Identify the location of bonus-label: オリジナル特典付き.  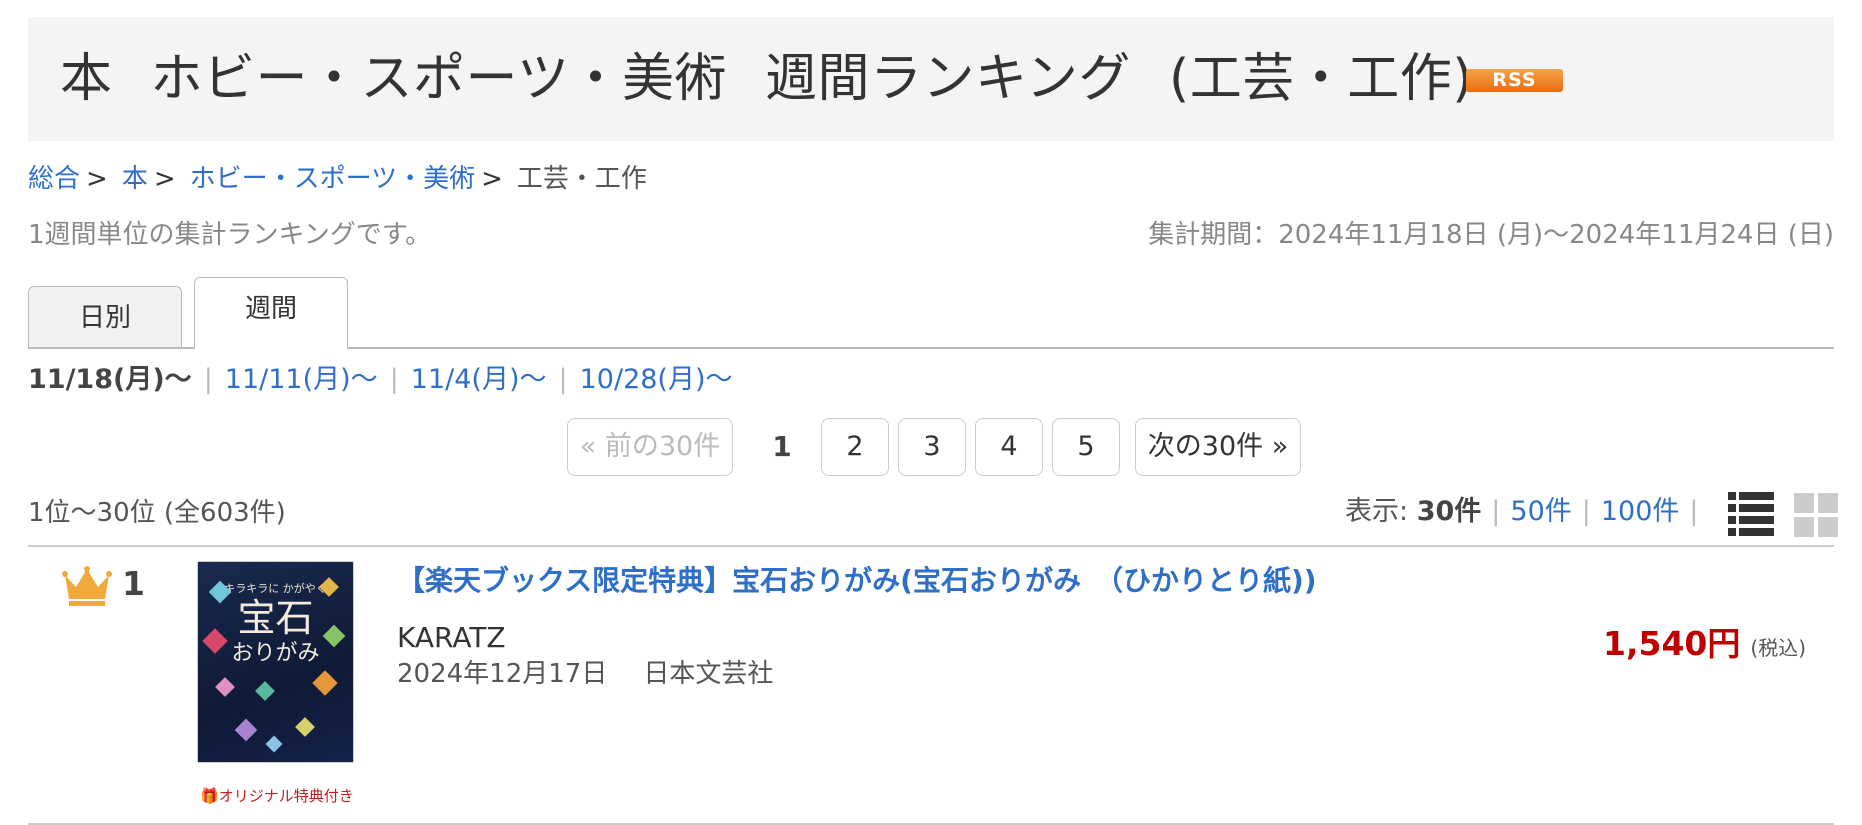
(286, 796).